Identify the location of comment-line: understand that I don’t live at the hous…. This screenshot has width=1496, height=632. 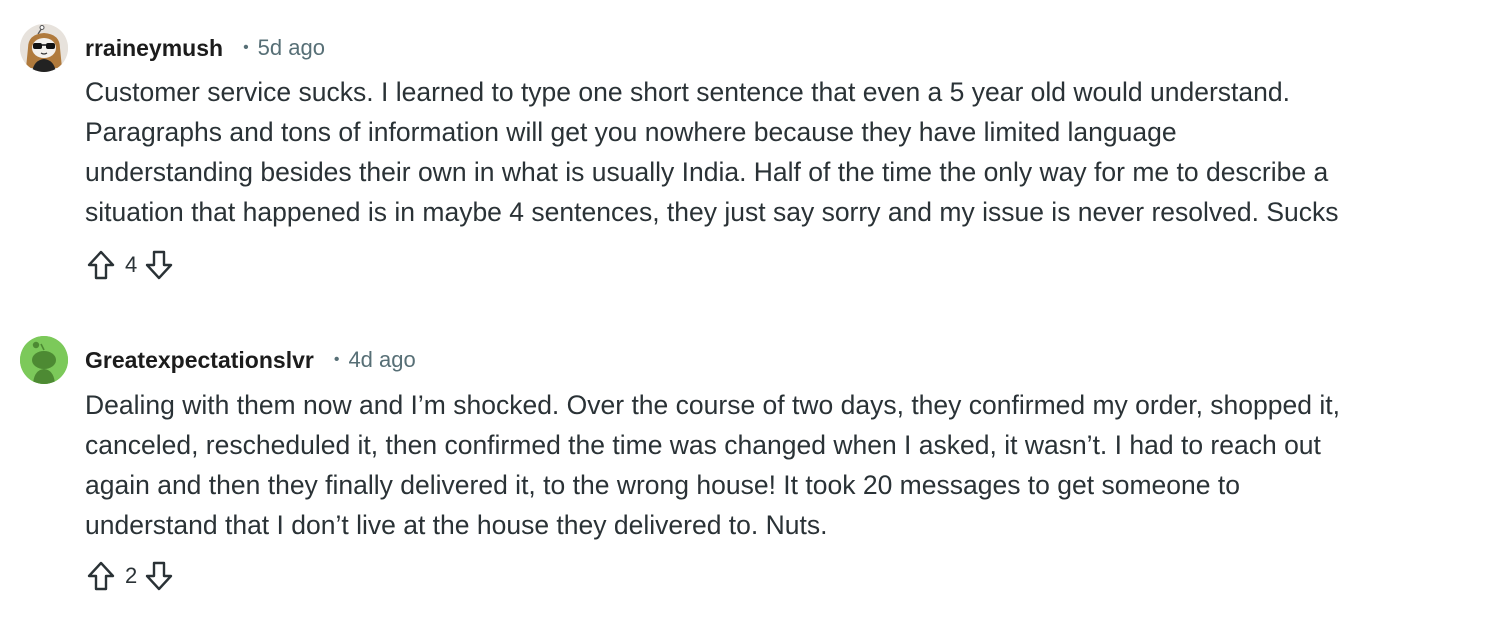
(456, 525).